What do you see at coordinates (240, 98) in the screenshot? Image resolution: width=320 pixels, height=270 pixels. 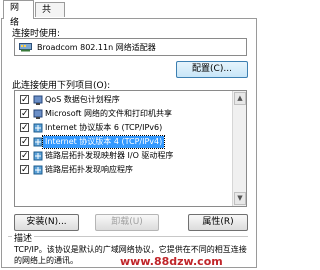 I see `scroll-up-icon: ▲` at bounding box center [240, 98].